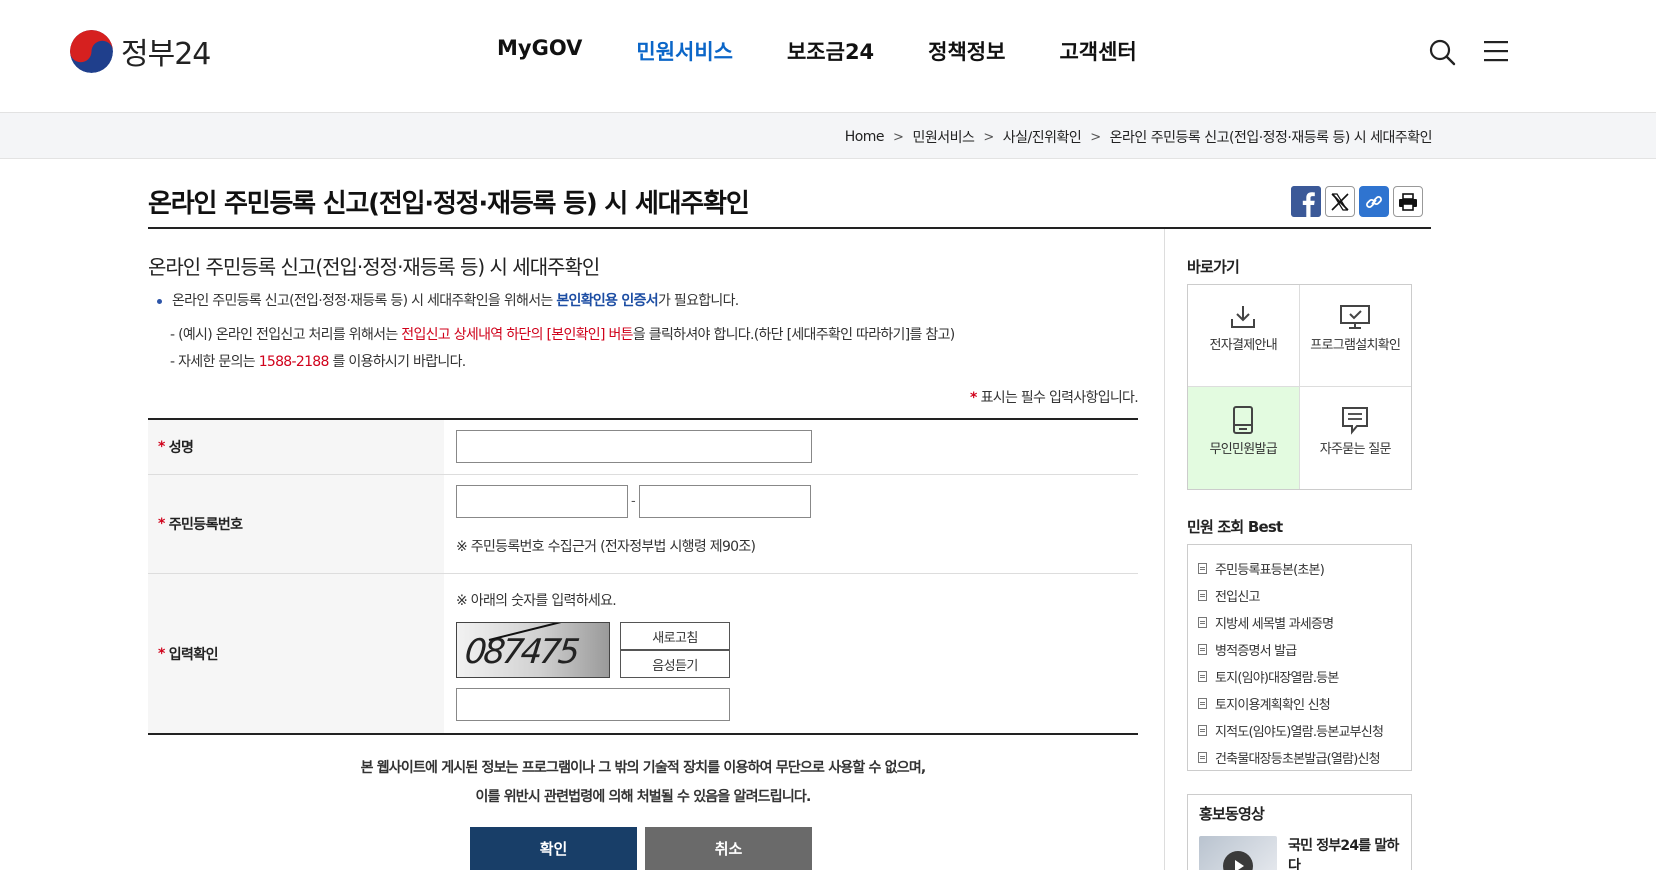 Image resolution: width=1656 pixels, height=870 pixels. I want to click on cancel-button: 취소, so click(728, 848).